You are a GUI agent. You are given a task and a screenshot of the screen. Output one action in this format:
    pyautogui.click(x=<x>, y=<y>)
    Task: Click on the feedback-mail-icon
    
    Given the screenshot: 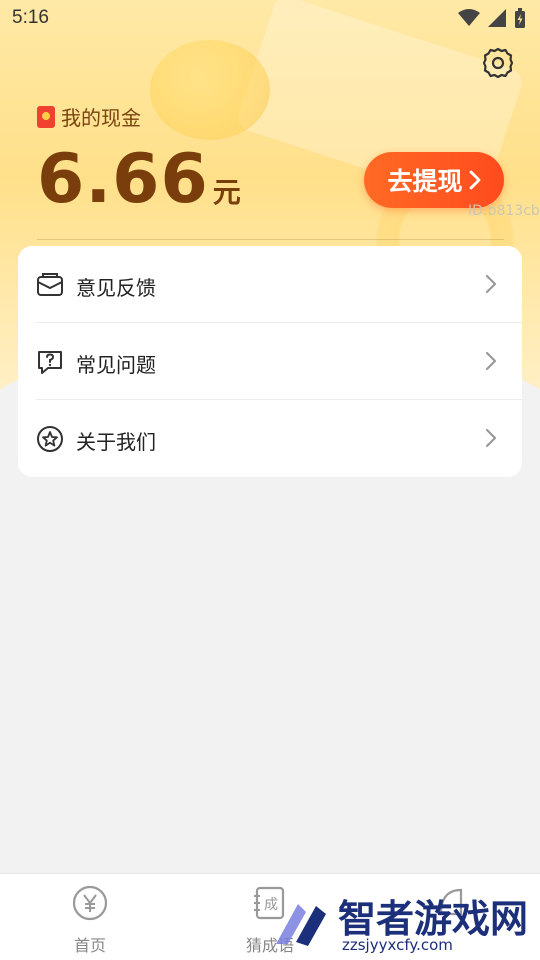 What is the action you would take?
    pyautogui.click(x=50, y=284)
    